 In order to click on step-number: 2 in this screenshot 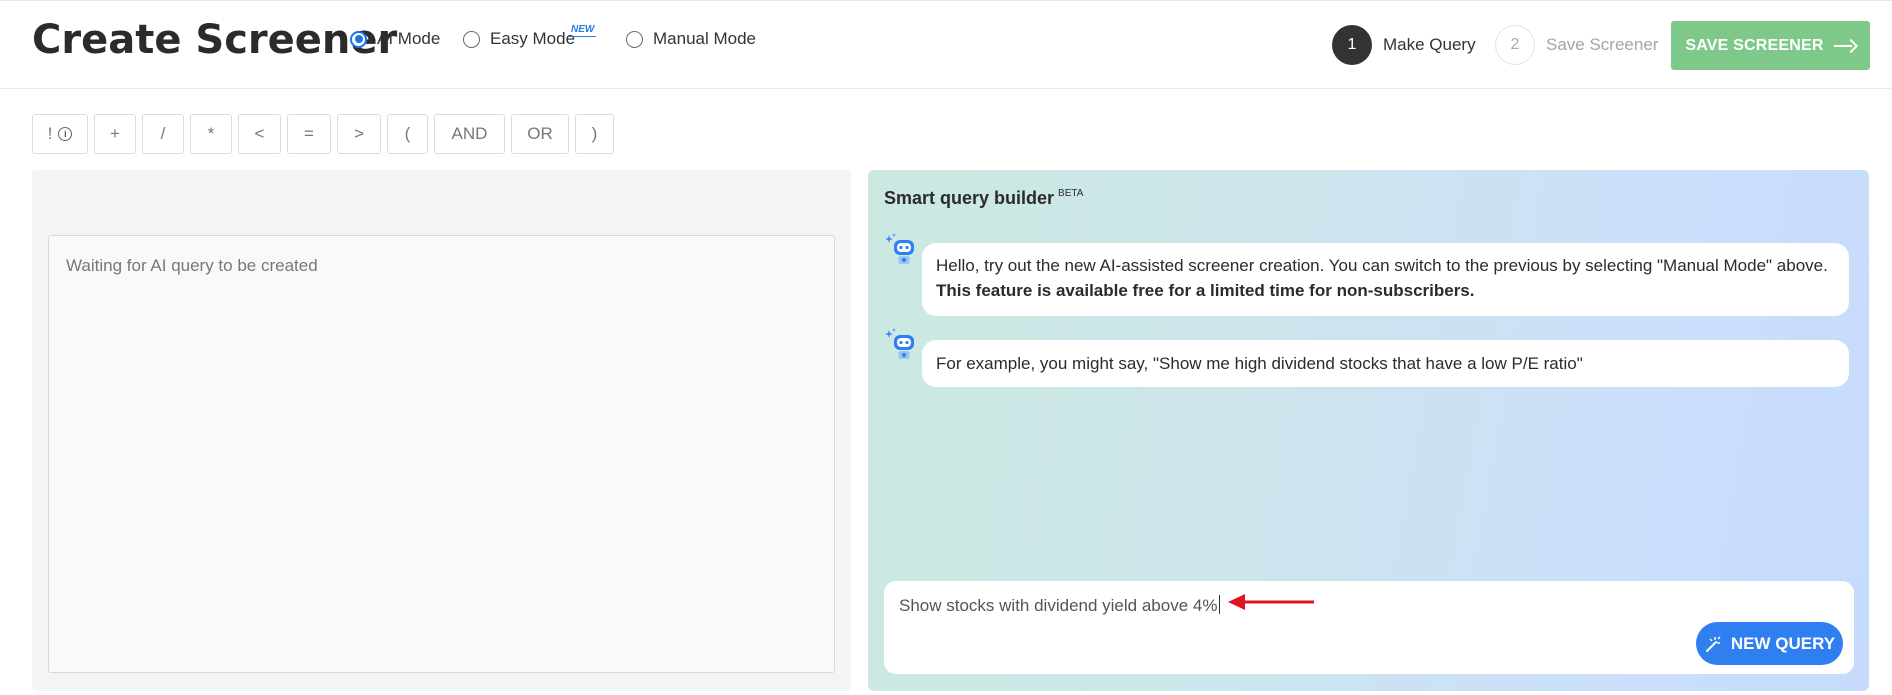, I will do `click(1515, 45)`.